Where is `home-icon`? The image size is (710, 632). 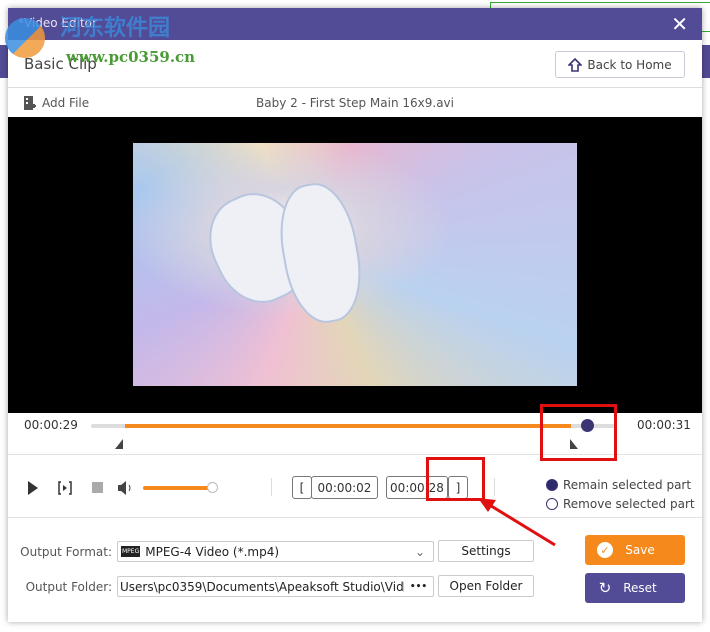 home-icon is located at coordinates (575, 64).